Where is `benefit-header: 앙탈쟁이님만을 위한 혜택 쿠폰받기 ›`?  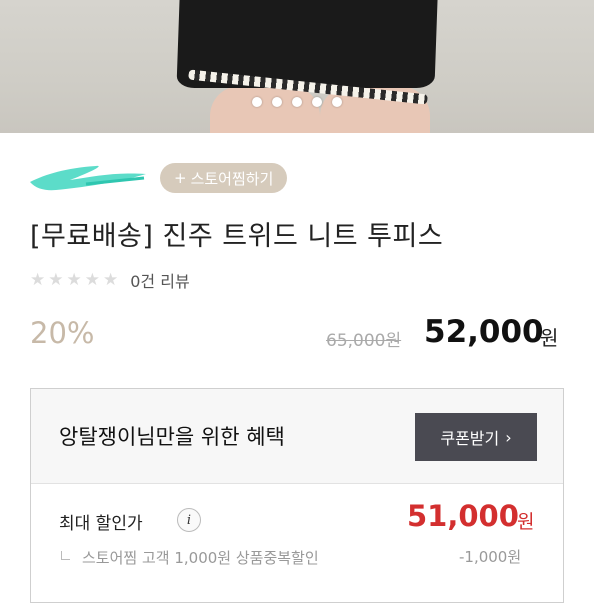
benefit-header: 앙탈쟁이님만을 위한 혜택 쿠폰받기 › is located at coordinates (297, 436).